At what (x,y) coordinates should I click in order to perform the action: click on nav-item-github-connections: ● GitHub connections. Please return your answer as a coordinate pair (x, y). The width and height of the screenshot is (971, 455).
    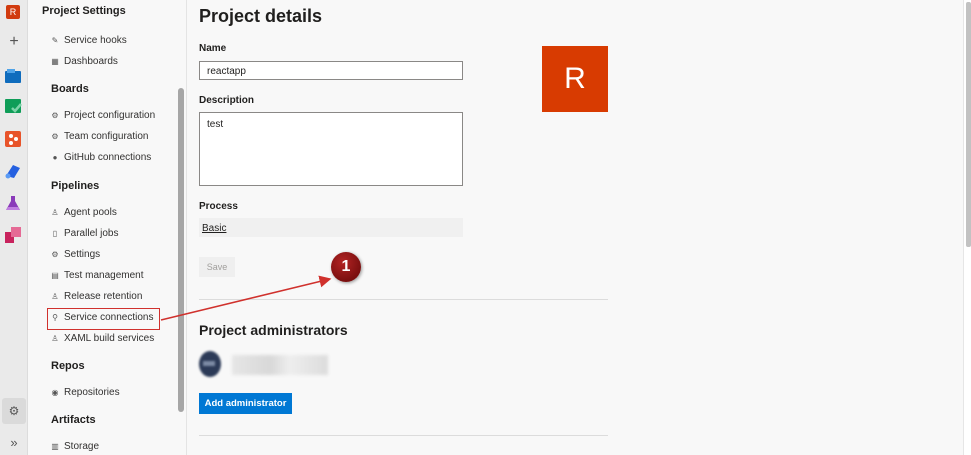
    Looking at the image, I should click on (101, 157).